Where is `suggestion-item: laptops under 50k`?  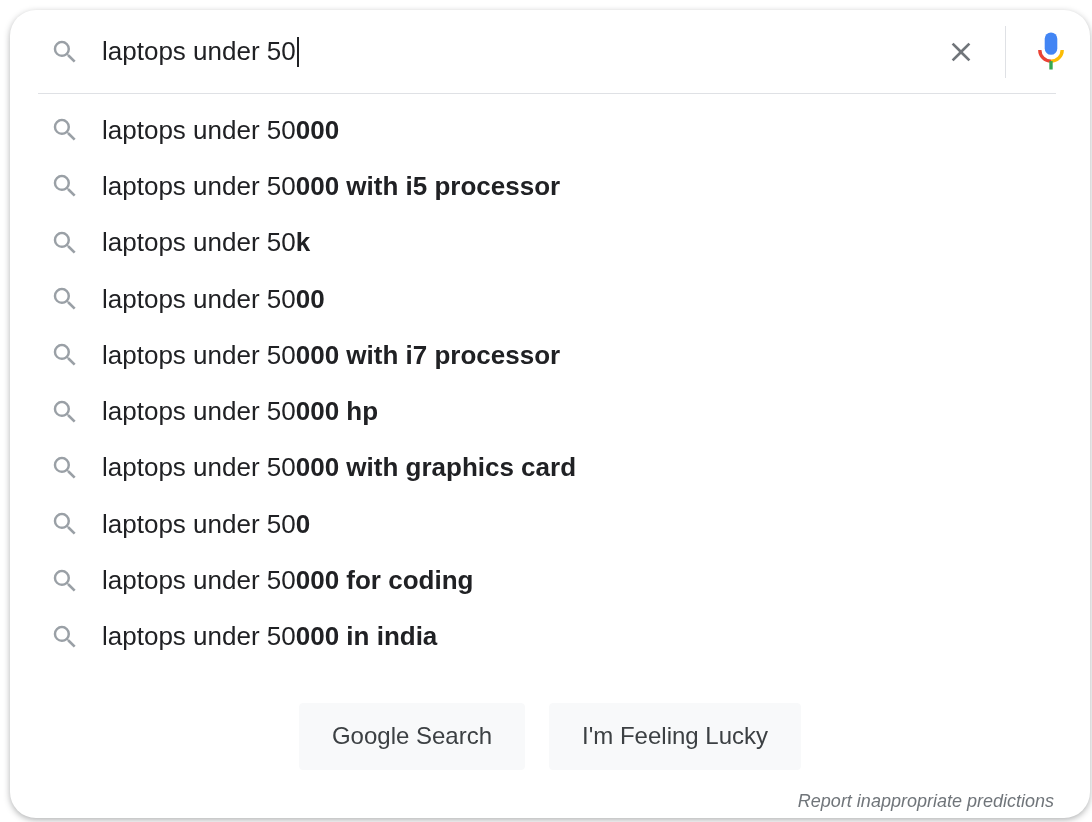 suggestion-item: laptops under 50k is located at coordinates (195, 243).